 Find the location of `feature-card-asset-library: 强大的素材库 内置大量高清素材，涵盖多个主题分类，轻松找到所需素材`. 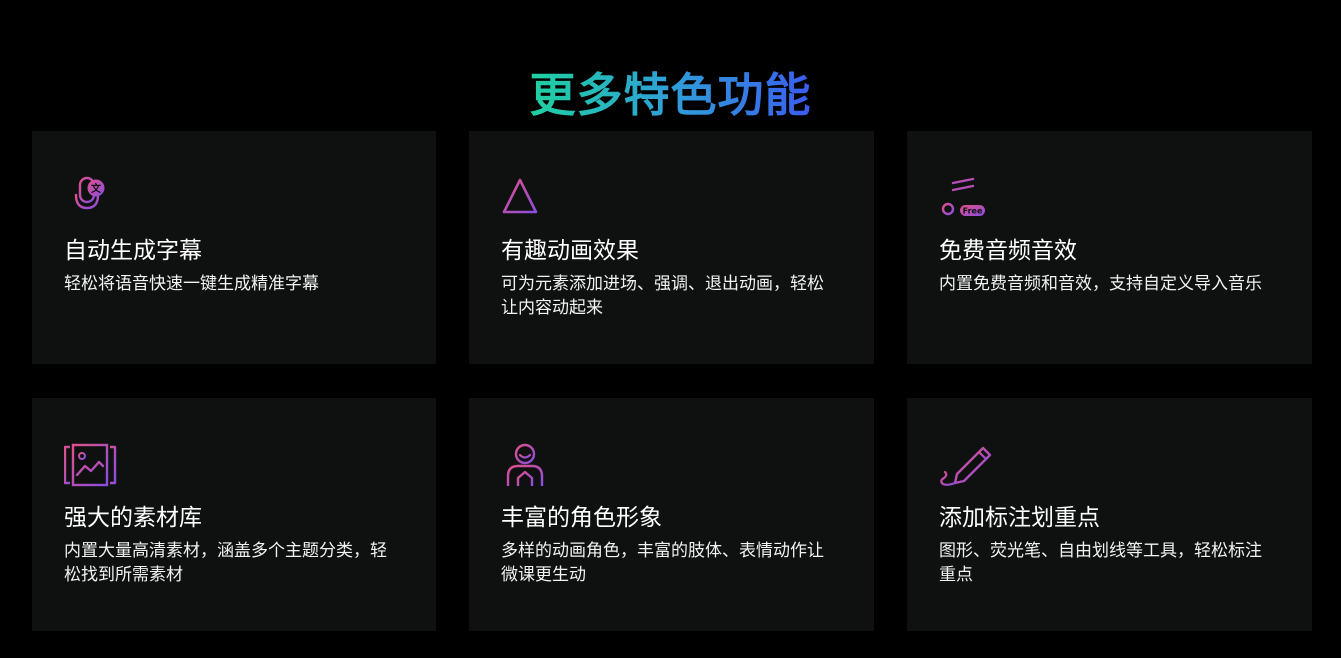

feature-card-asset-library: 强大的素材库 内置大量高清素材，涵盖多个主题分类，轻松找到所需素材 is located at coordinates (234, 514).